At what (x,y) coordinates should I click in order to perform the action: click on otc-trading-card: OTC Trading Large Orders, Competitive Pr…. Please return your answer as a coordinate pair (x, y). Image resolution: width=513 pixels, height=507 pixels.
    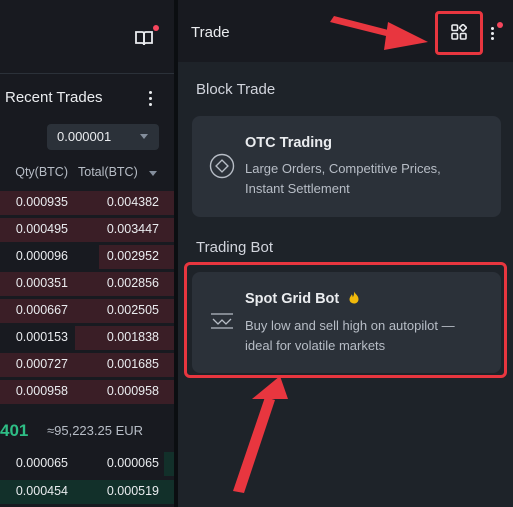
    Looking at the image, I should click on (346, 166).